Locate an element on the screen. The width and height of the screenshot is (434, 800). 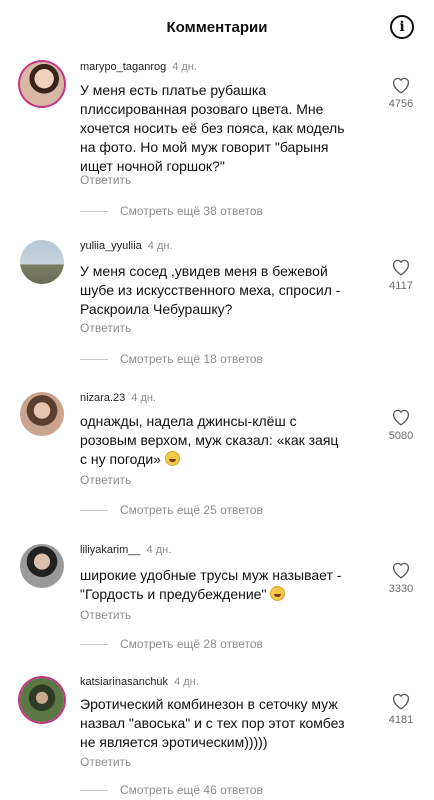
username: liliyakarim__ is located at coordinates (110, 550).